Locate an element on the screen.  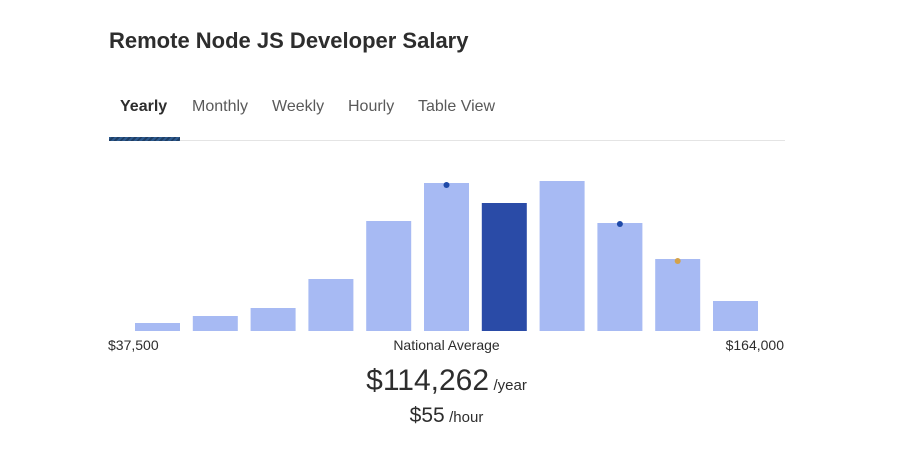
period-tabs: Yearly Monthly Weekly Hourly Table View is located at coordinates (447, 113).